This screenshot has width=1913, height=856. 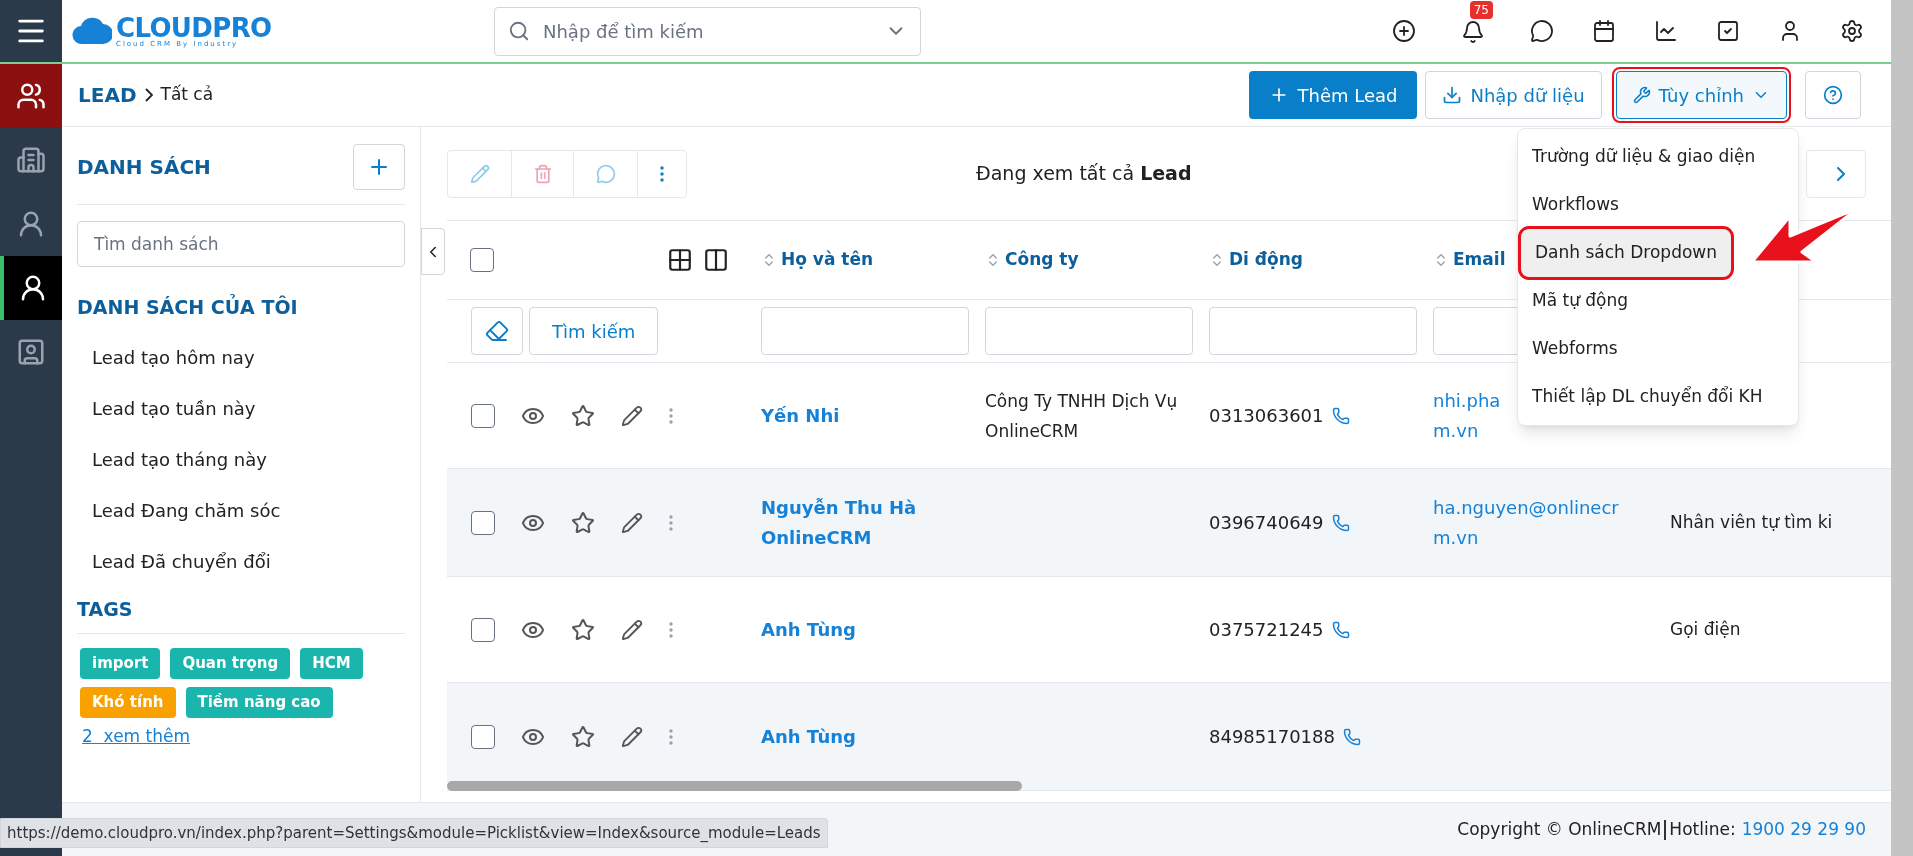 What do you see at coordinates (846, 522) in the screenshot?
I see `lead-name-link: Nguyễn Thu Hà OnlineCRM` at bounding box center [846, 522].